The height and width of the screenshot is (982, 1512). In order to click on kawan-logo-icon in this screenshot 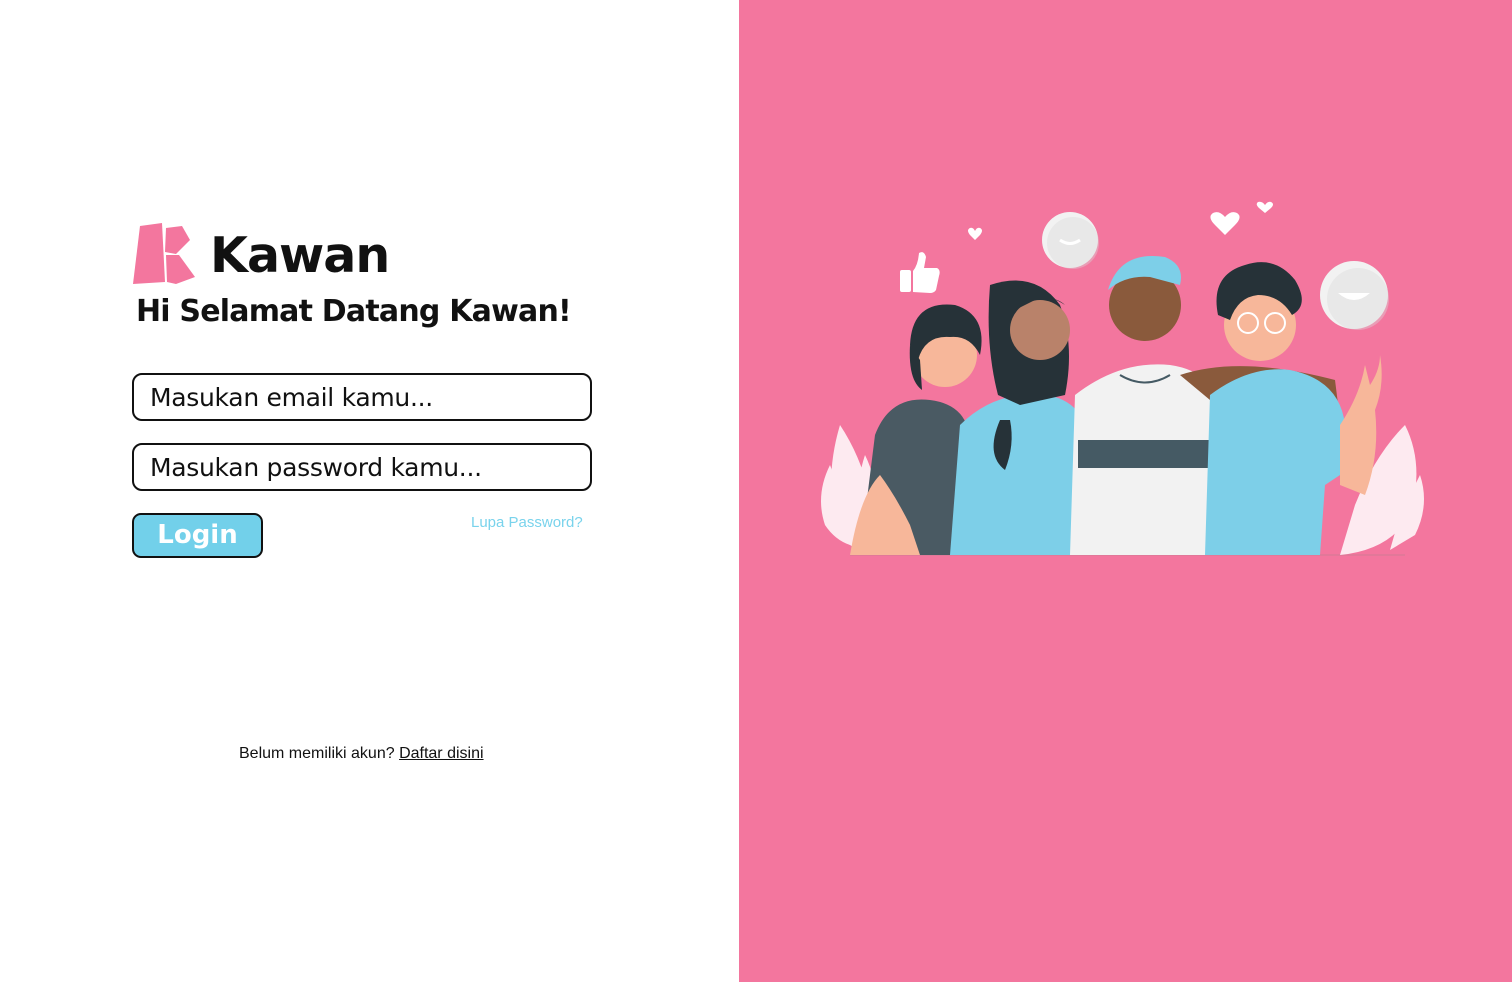, I will do `click(164, 253)`.